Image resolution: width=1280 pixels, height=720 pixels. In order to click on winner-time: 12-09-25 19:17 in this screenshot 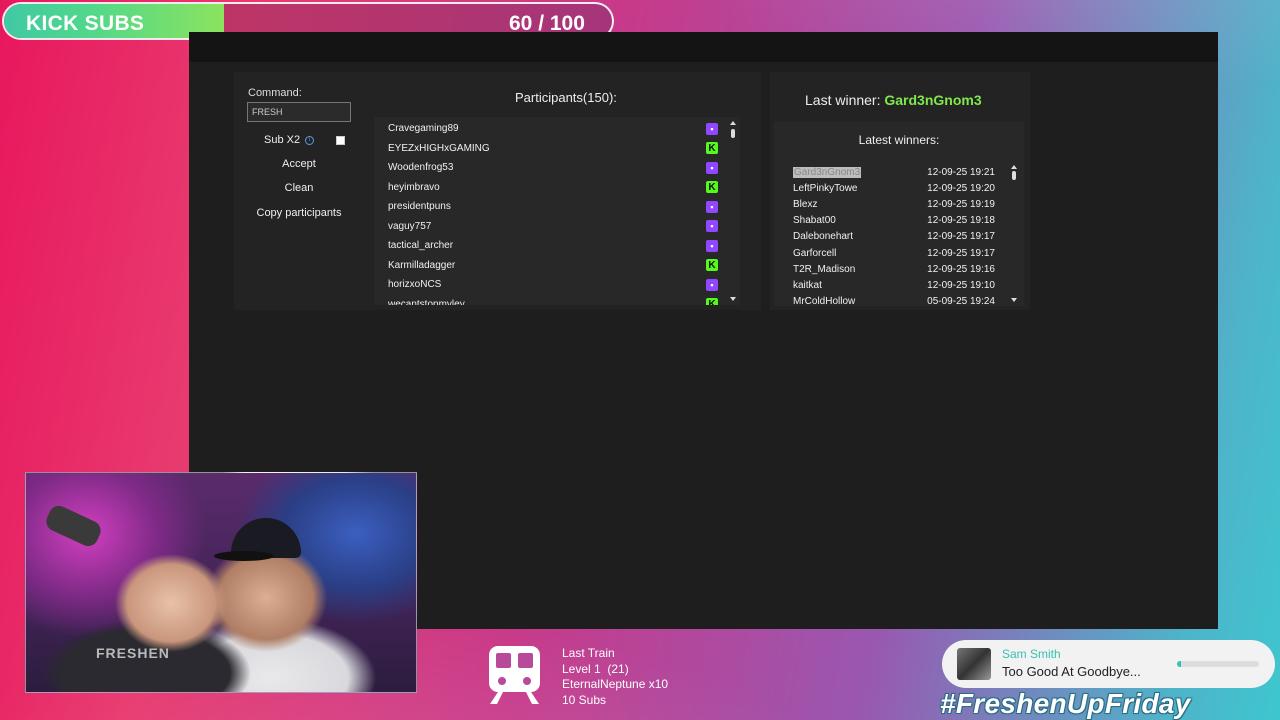, I will do `click(961, 253)`.